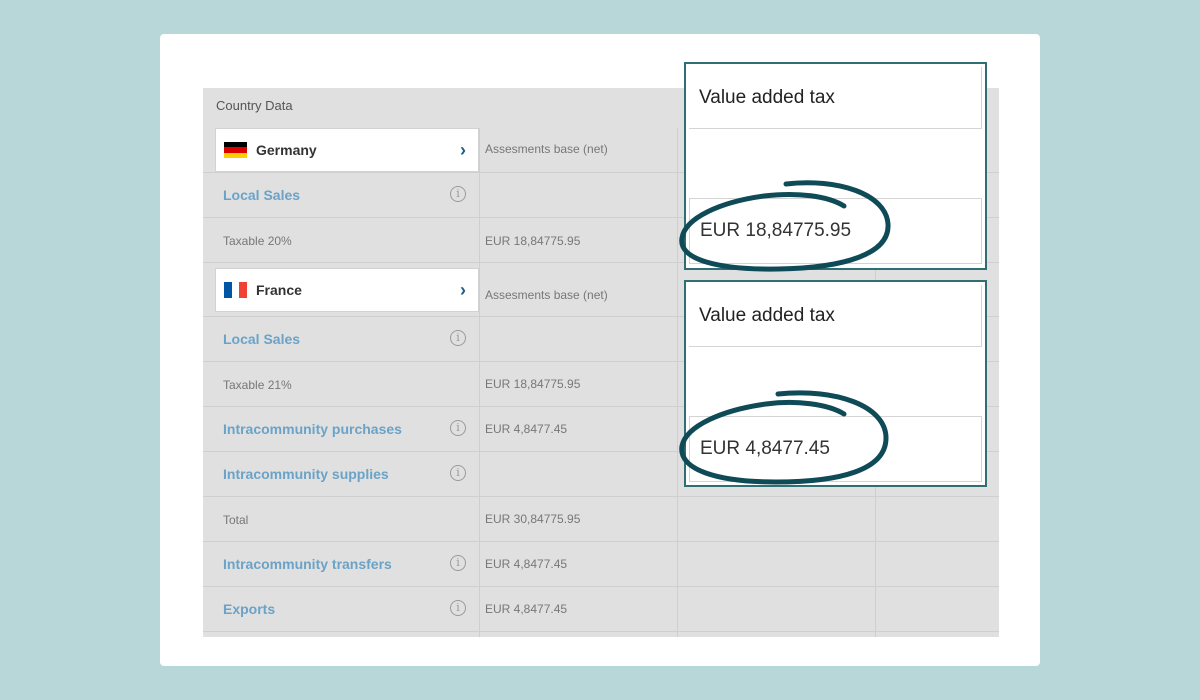 This screenshot has height=700, width=1200. I want to click on row-label-total: Total, so click(236, 520).